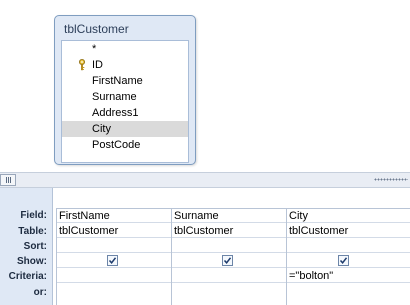  What do you see at coordinates (205, 180) in the screenshot?
I see `pane-splitter` at bounding box center [205, 180].